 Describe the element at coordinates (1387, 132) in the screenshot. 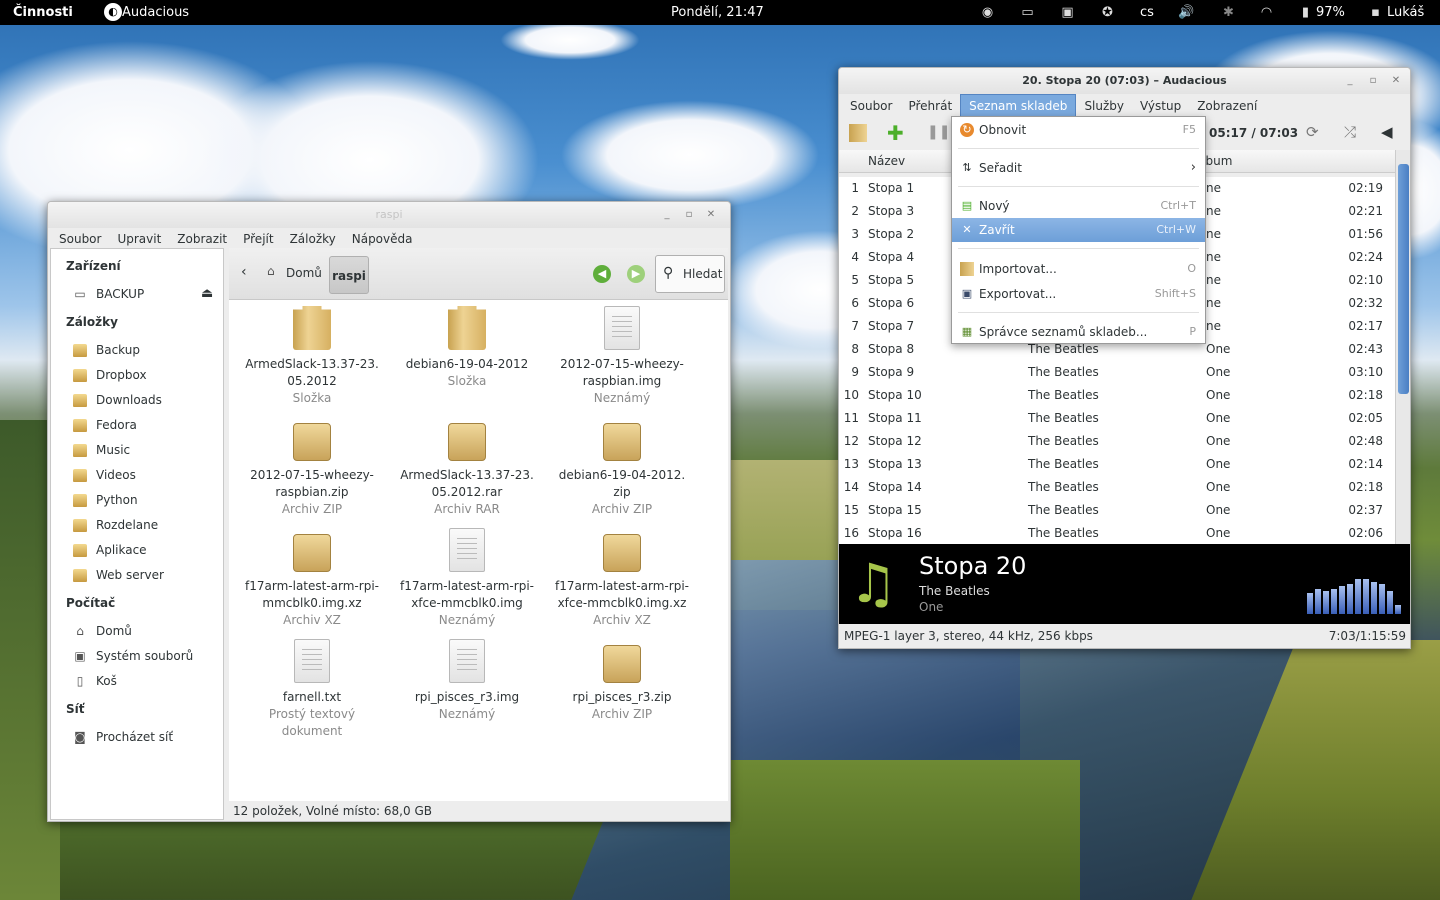

I see `volume-icon: ◀` at that location.